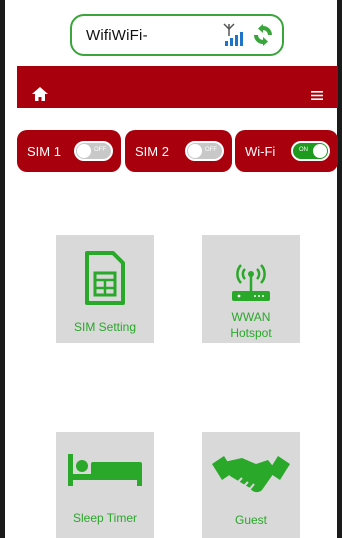  What do you see at coordinates (105, 518) in the screenshot?
I see `sleep-timer-label: Sleep Timer` at bounding box center [105, 518].